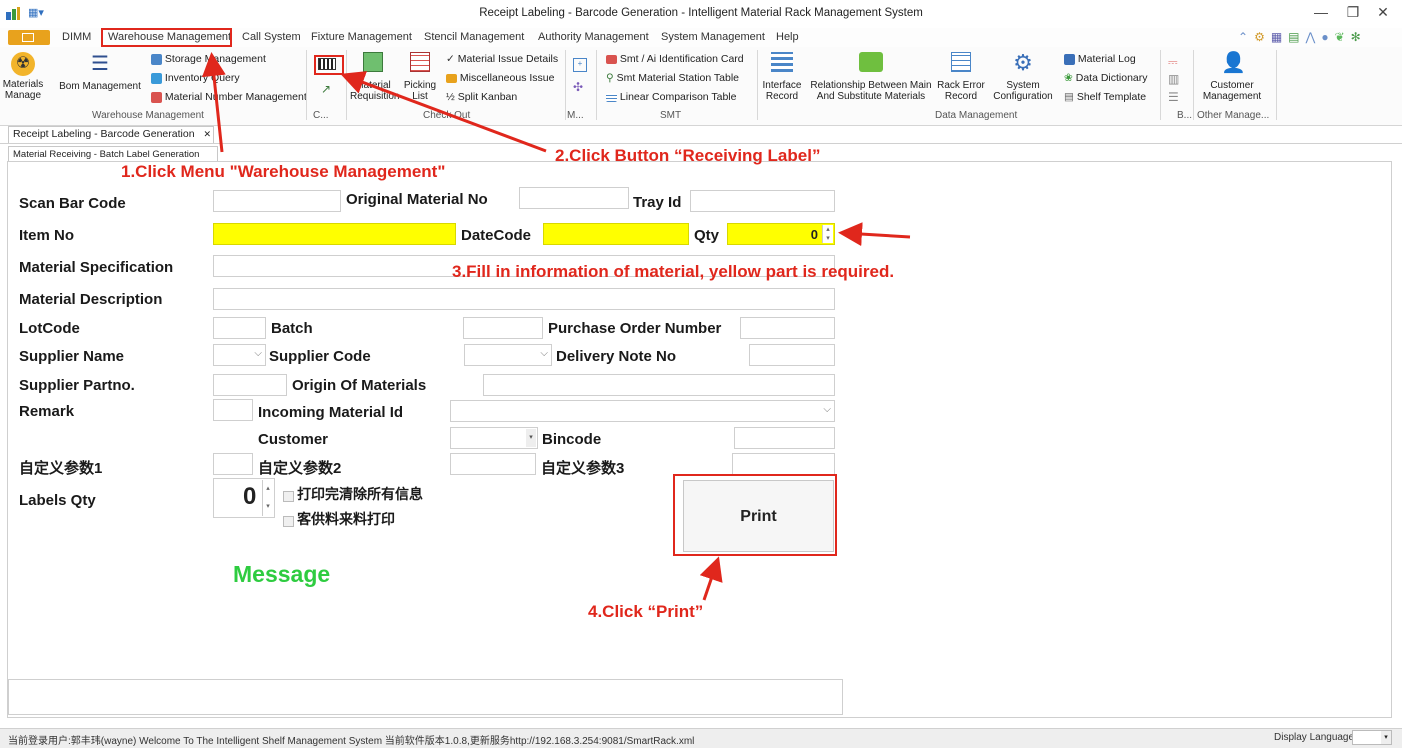  What do you see at coordinates (1314, 737) in the screenshot?
I see `display-language-label: Display Language` at bounding box center [1314, 737].